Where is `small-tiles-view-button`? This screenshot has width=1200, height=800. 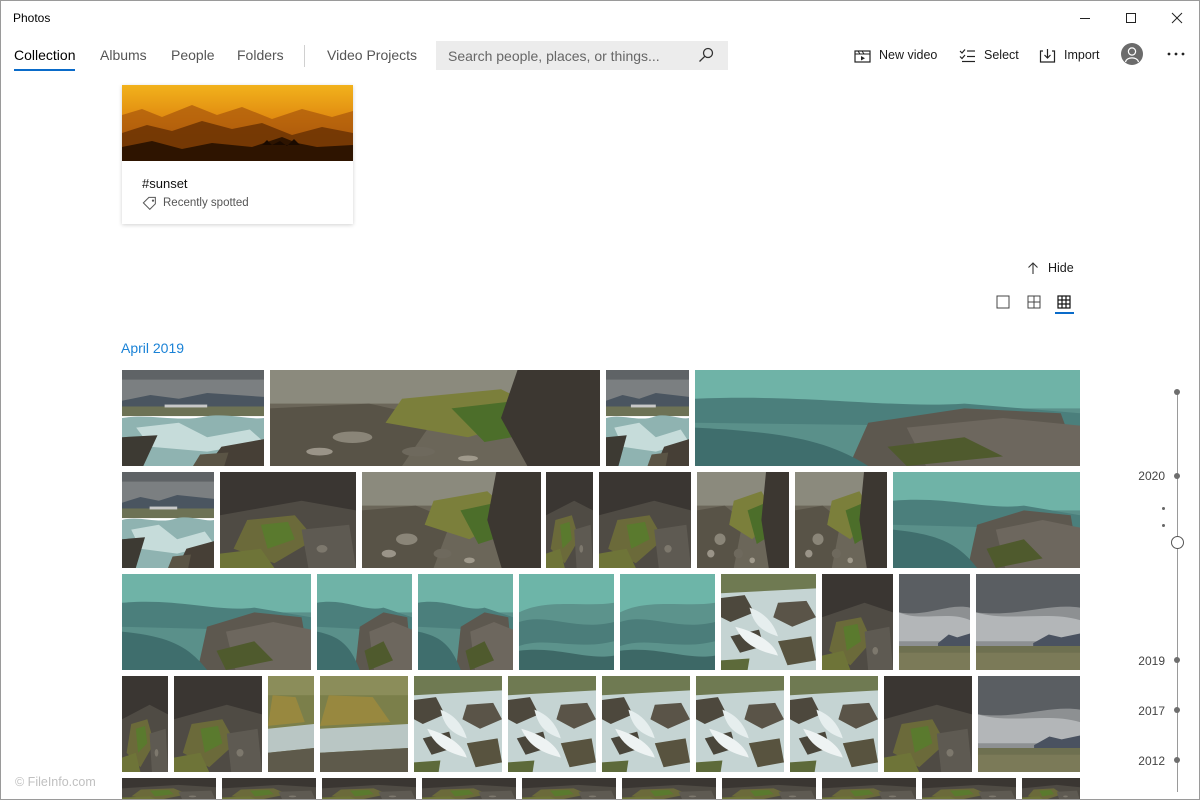 small-tiles-view-button is located at coordinates (1064, 302).